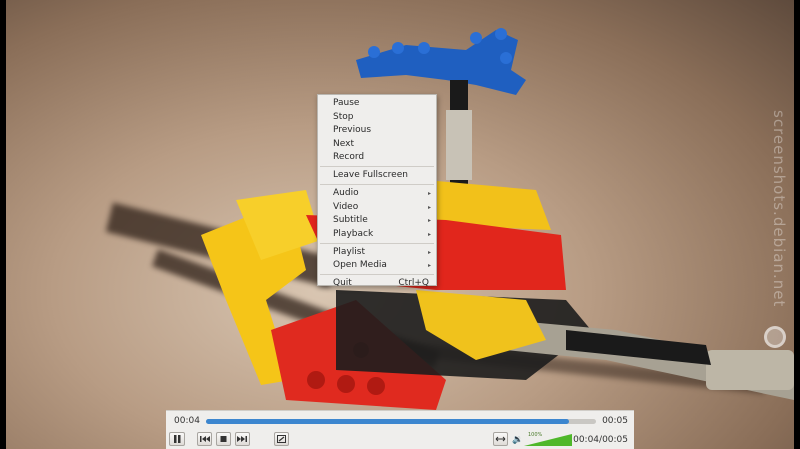  Describe the element at coordinates (441, 61) in the screenshot. I see `blue-propeller-piece` at that location.